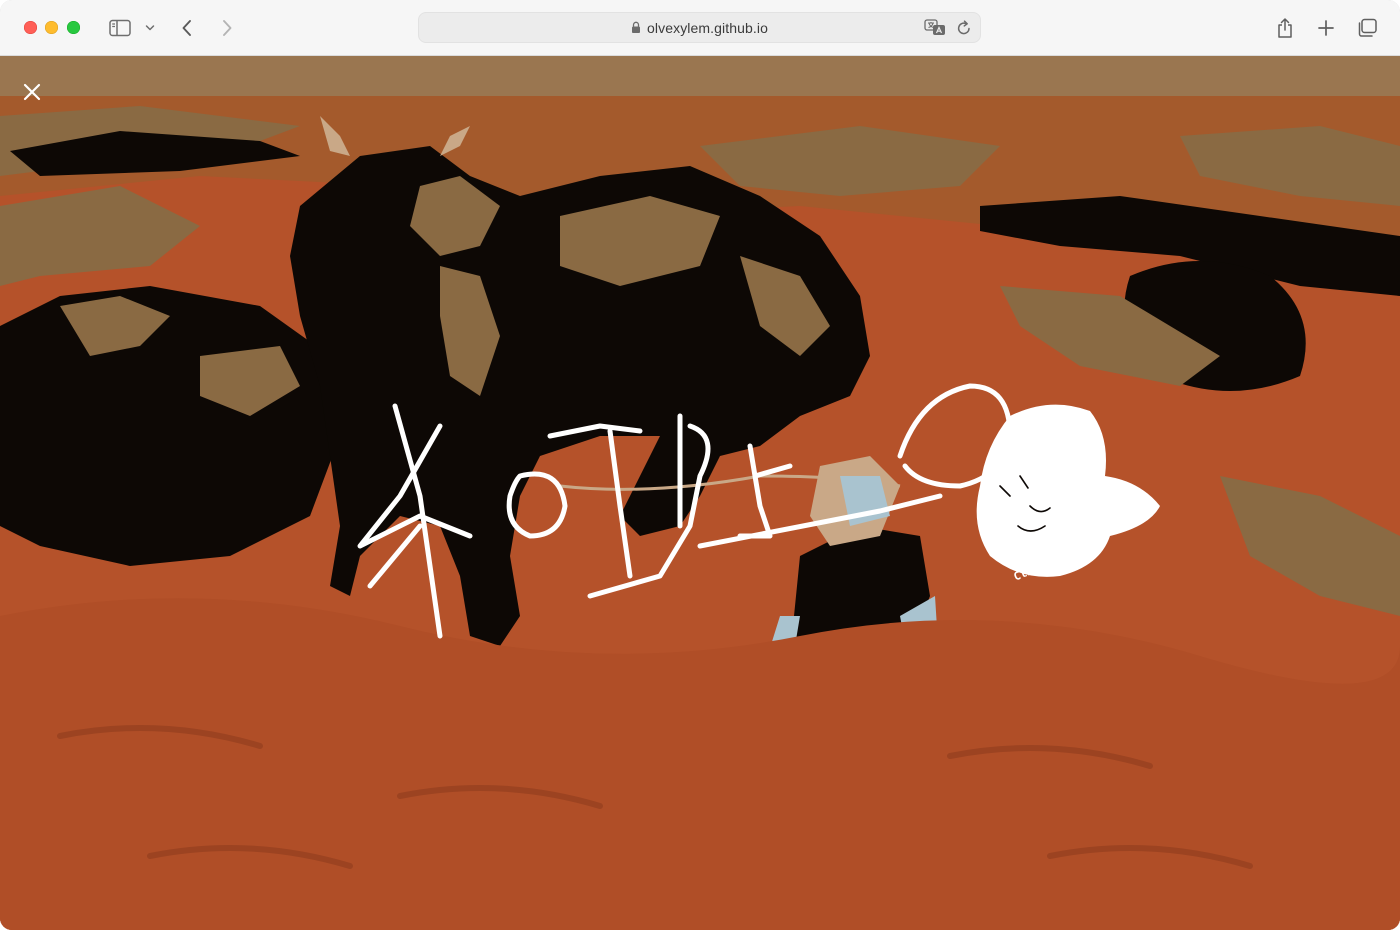 Image resolution: width=1400 pixels, height=930 pixels. I want to click on back-button, so click(187, 28).